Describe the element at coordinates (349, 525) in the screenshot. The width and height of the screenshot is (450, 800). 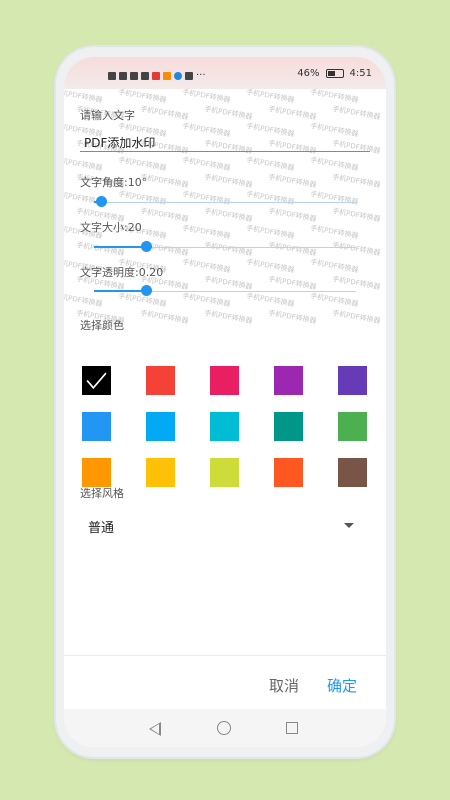
I see `chevron-down-icon` at that location.